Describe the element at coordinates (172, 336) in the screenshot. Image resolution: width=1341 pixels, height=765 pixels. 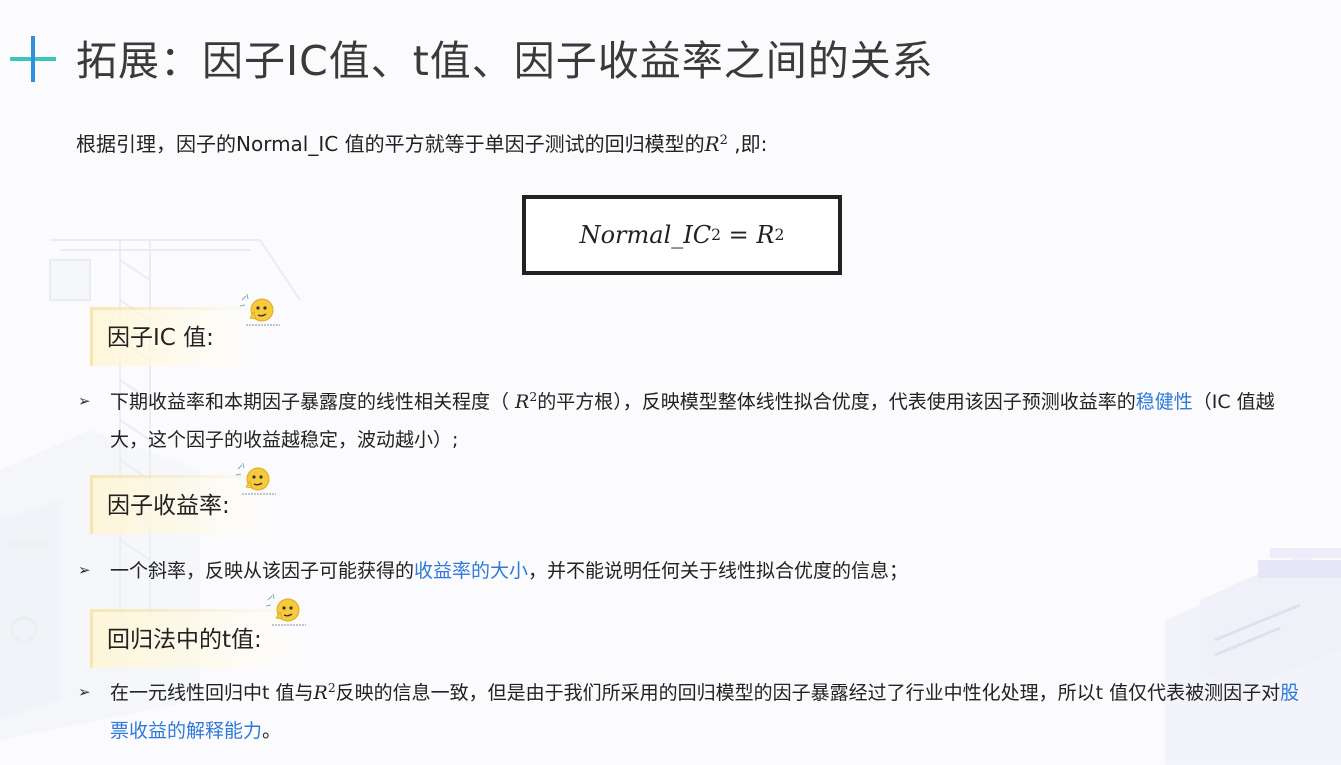
I see `section-label-ic: 因子IC 值:` at that location.